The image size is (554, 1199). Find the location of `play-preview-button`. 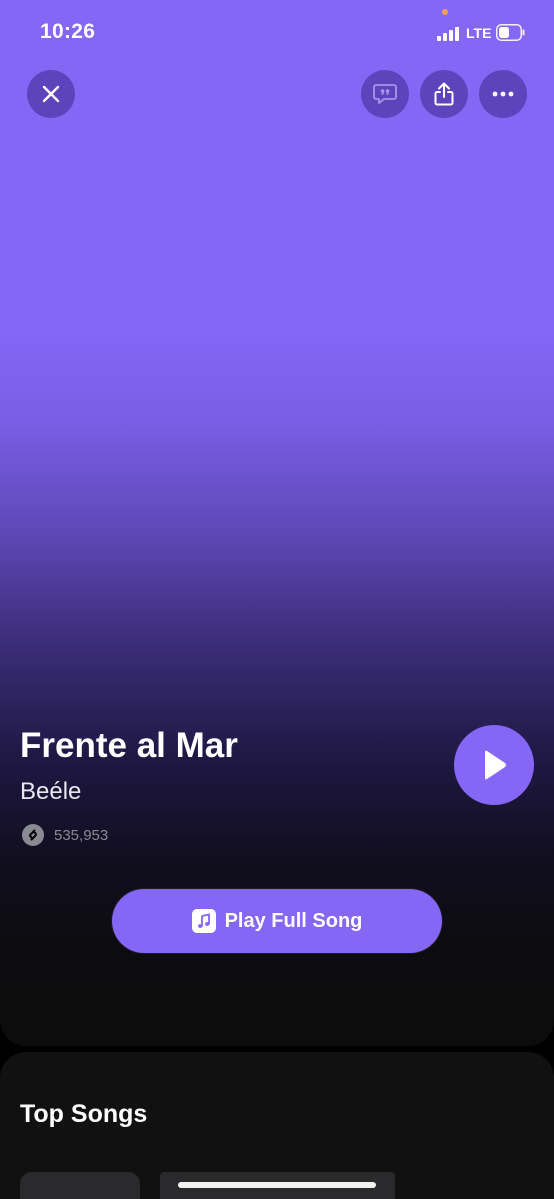

play-preview-button is located at coordinates (494, 765).